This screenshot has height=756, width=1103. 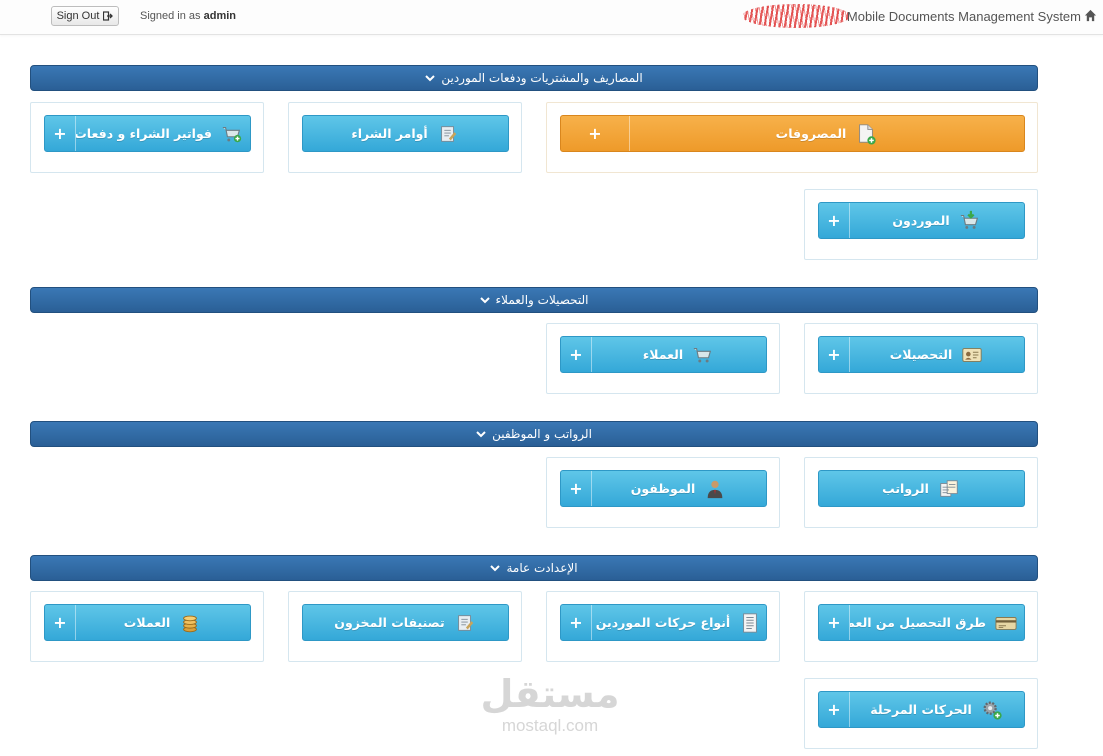 I want to click on tile-salaries: الرواتب, so click(x=921, y=488).